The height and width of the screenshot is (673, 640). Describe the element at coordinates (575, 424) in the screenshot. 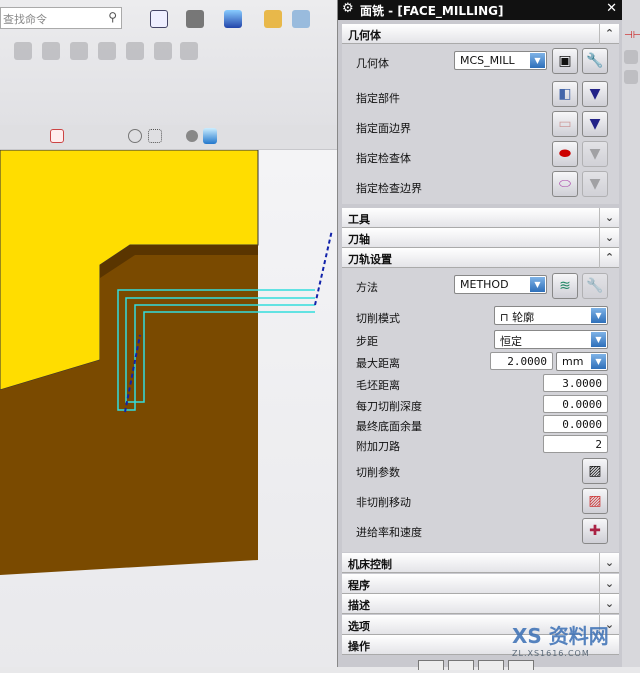

I see `floor-stock-input: 0.0000` at that location.